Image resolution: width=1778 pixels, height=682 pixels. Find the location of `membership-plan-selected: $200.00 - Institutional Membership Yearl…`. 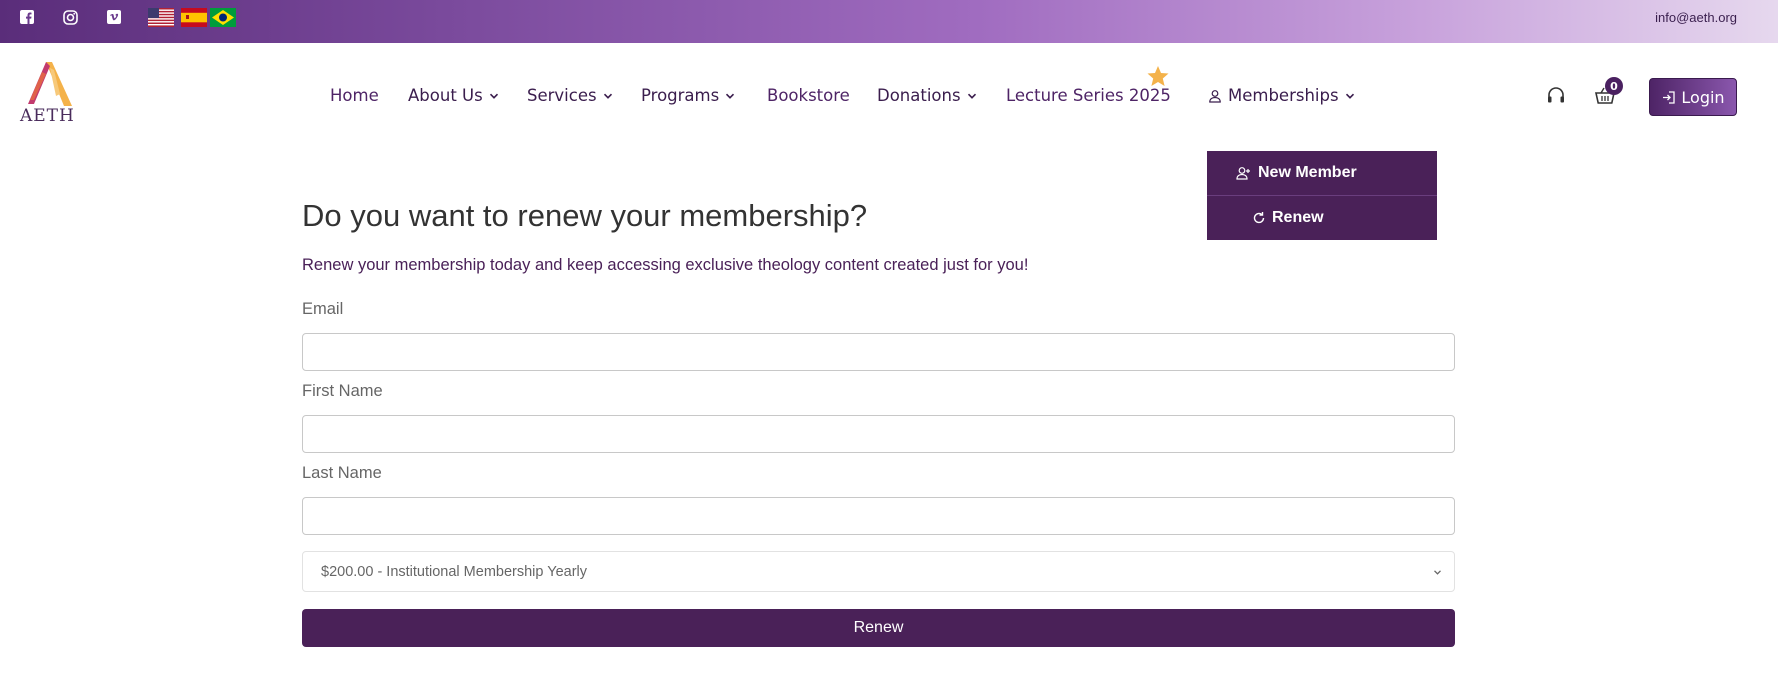

membership-plan-selected: $200.00 - Institutional Membership Yearl… is located at coordinates (454, 571).